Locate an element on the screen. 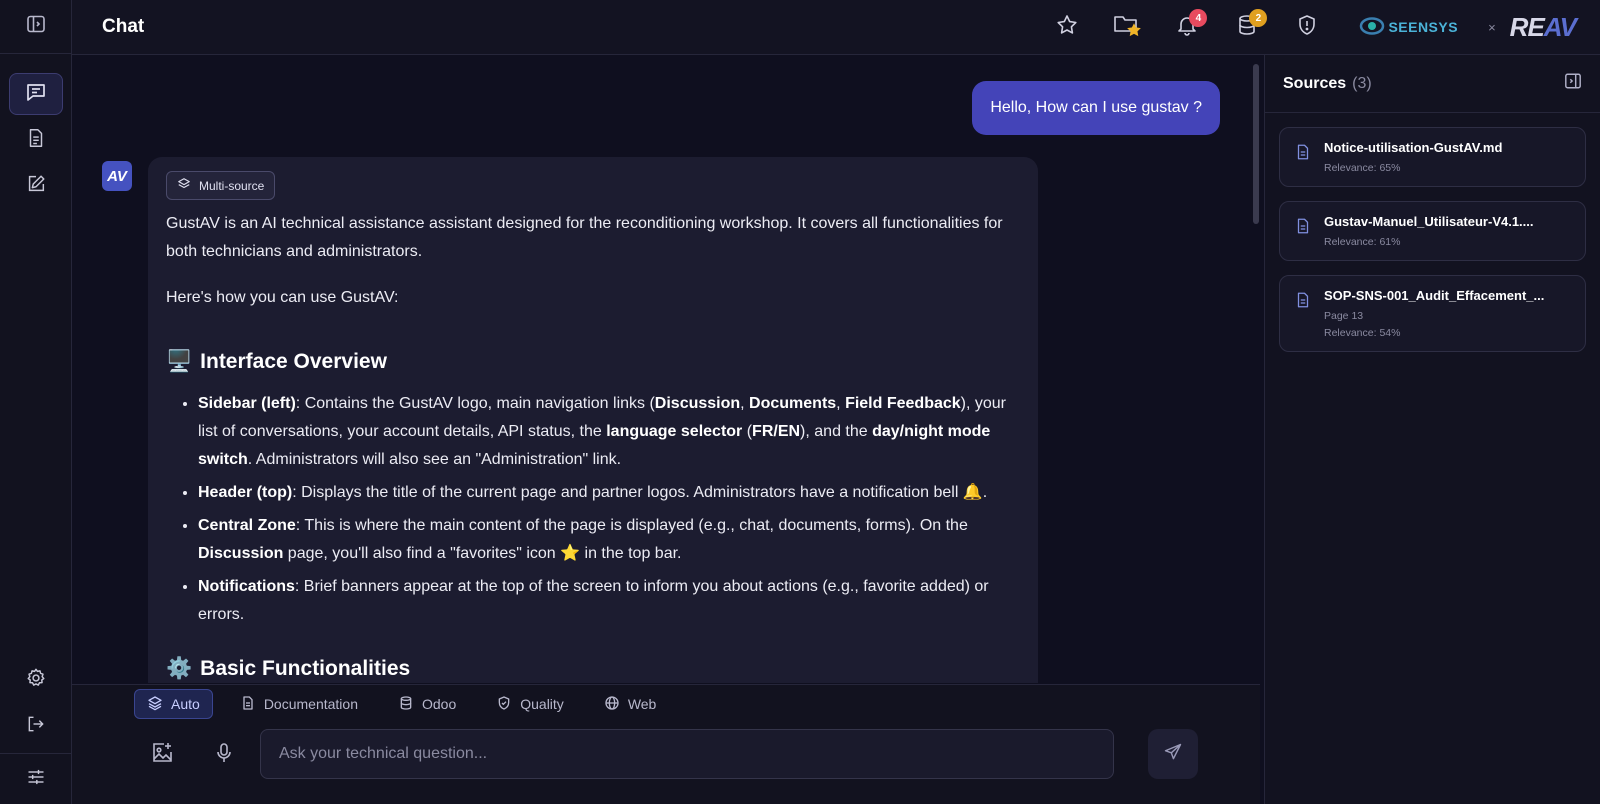  rail-bottom is located at coordinates (36, 729).